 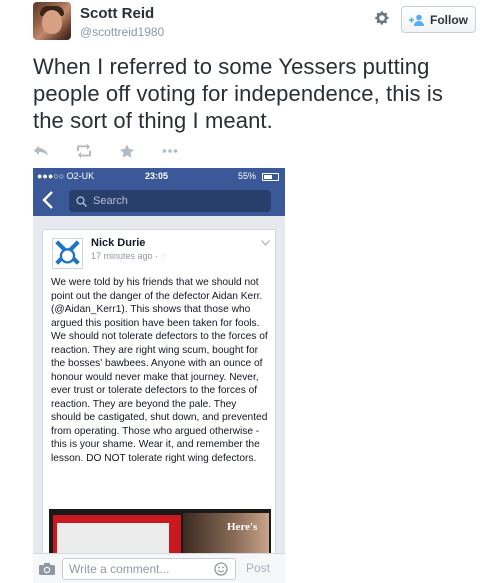 I want to click on tweet-header: Scott Reid @scottreid1980 Follow, so click(x=240, y=26).